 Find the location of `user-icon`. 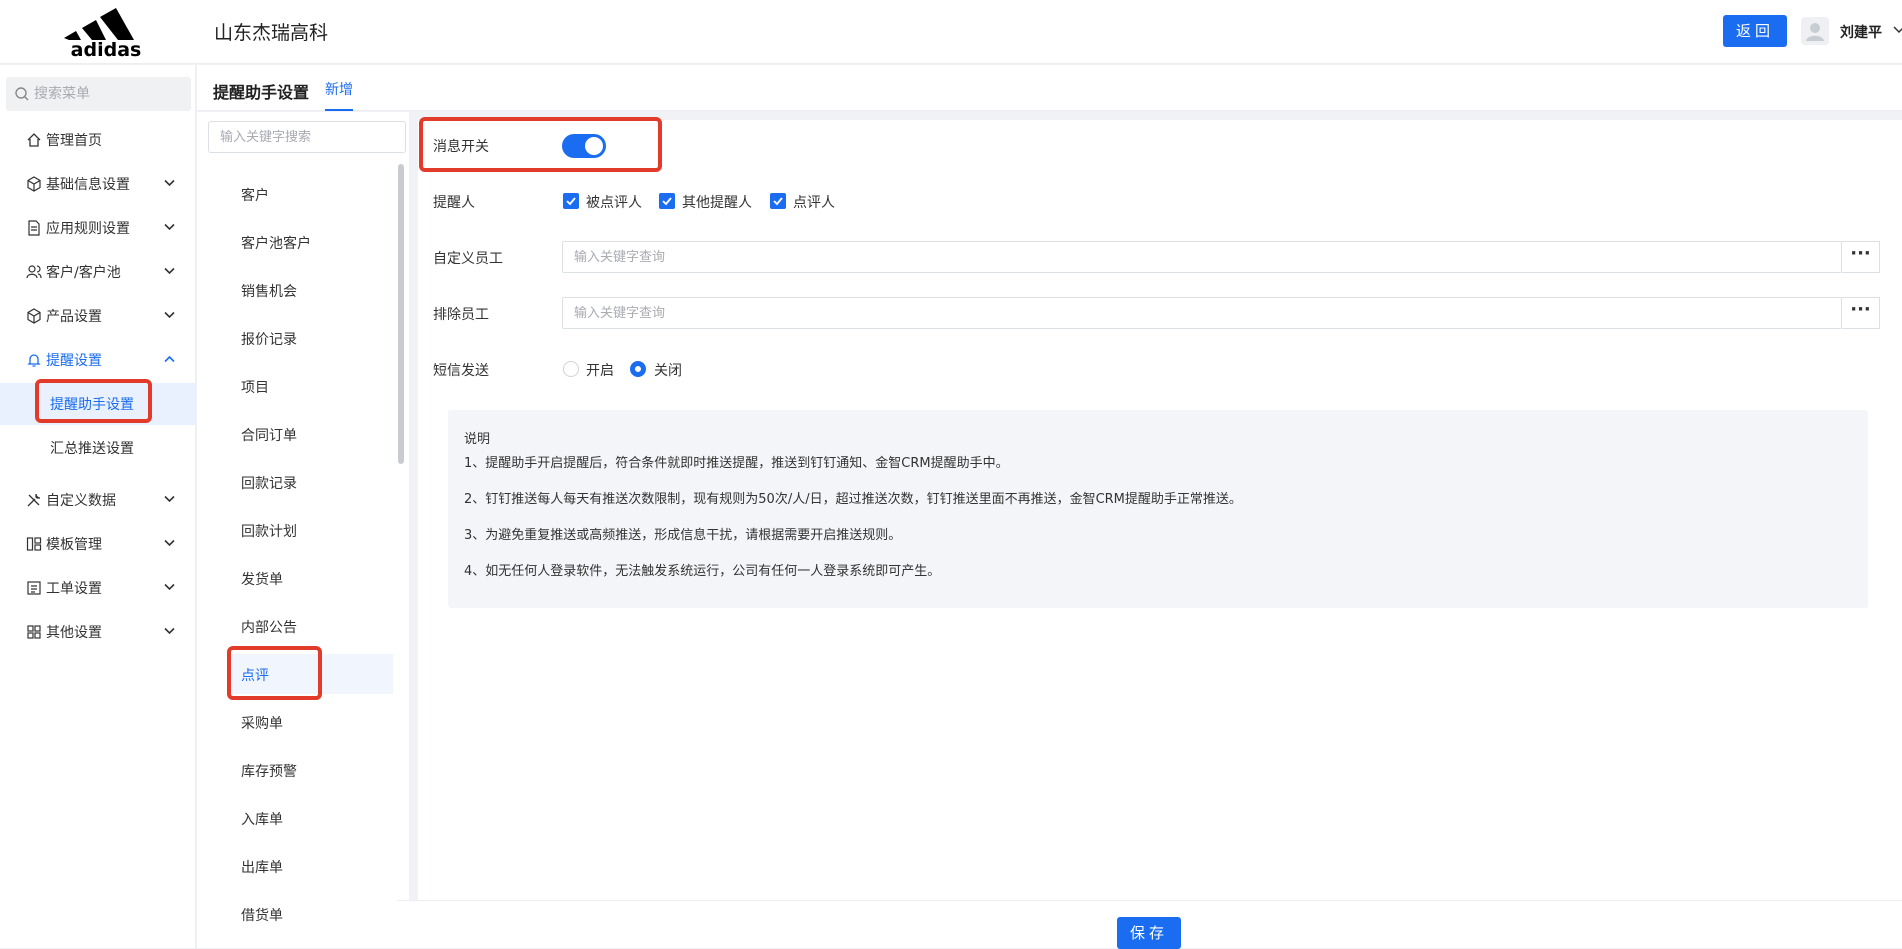

user-icon is located at coordinates (1815, 32).